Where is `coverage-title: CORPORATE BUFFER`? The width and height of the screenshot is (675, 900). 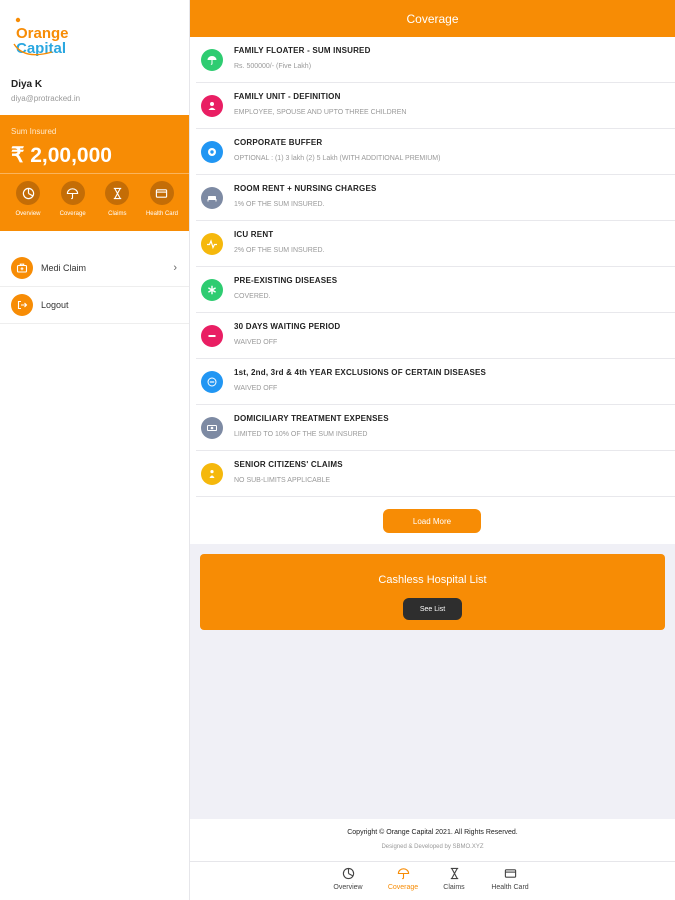 coverage-title: CORPORATE BUFFER is located at coordinates (278, 142).